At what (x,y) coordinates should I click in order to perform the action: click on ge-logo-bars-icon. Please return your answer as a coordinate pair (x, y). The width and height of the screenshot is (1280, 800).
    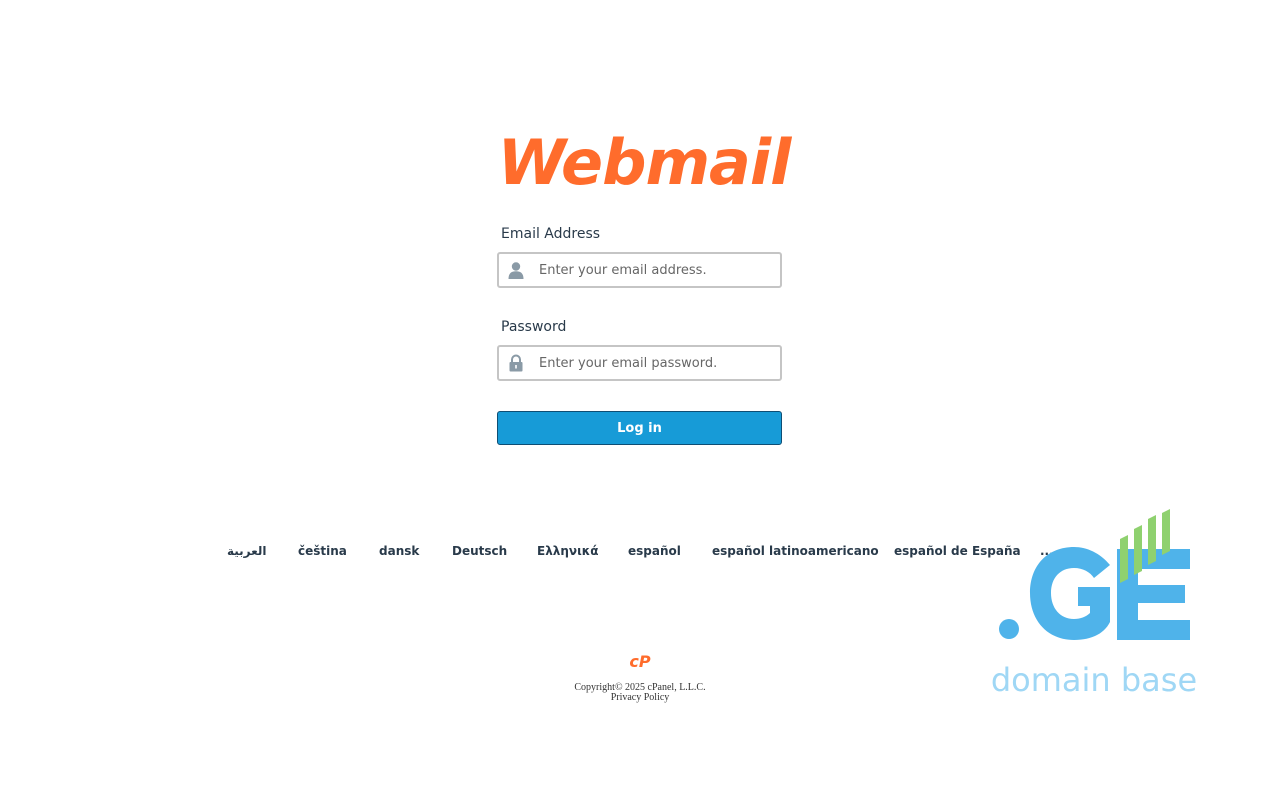
    Looking at the image, I should click on (1145, 546).